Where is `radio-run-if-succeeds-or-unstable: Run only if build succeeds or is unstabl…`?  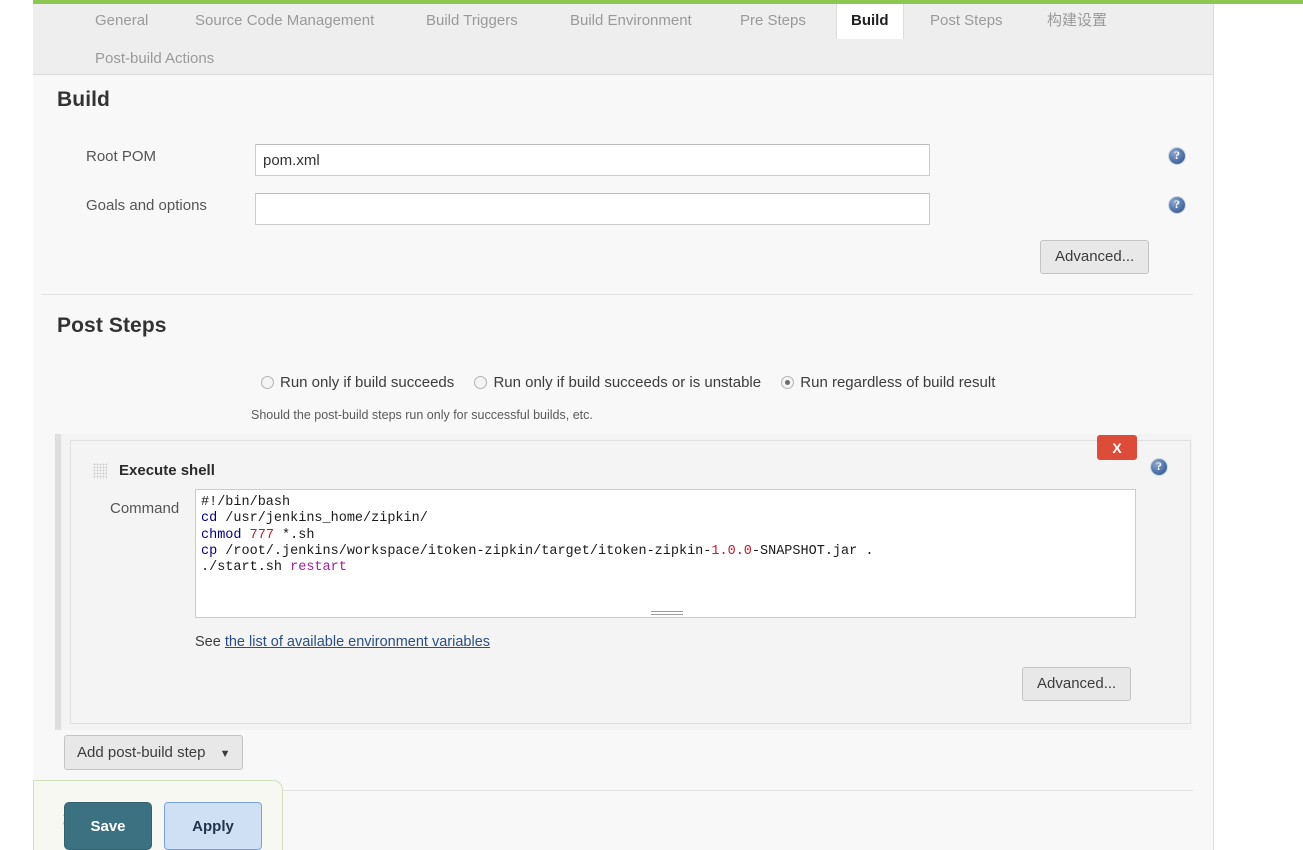
radio-run-if-succeeds-or-unstable: Run only if build succeeds or is unstabl… is located at coordinates (617, 382).